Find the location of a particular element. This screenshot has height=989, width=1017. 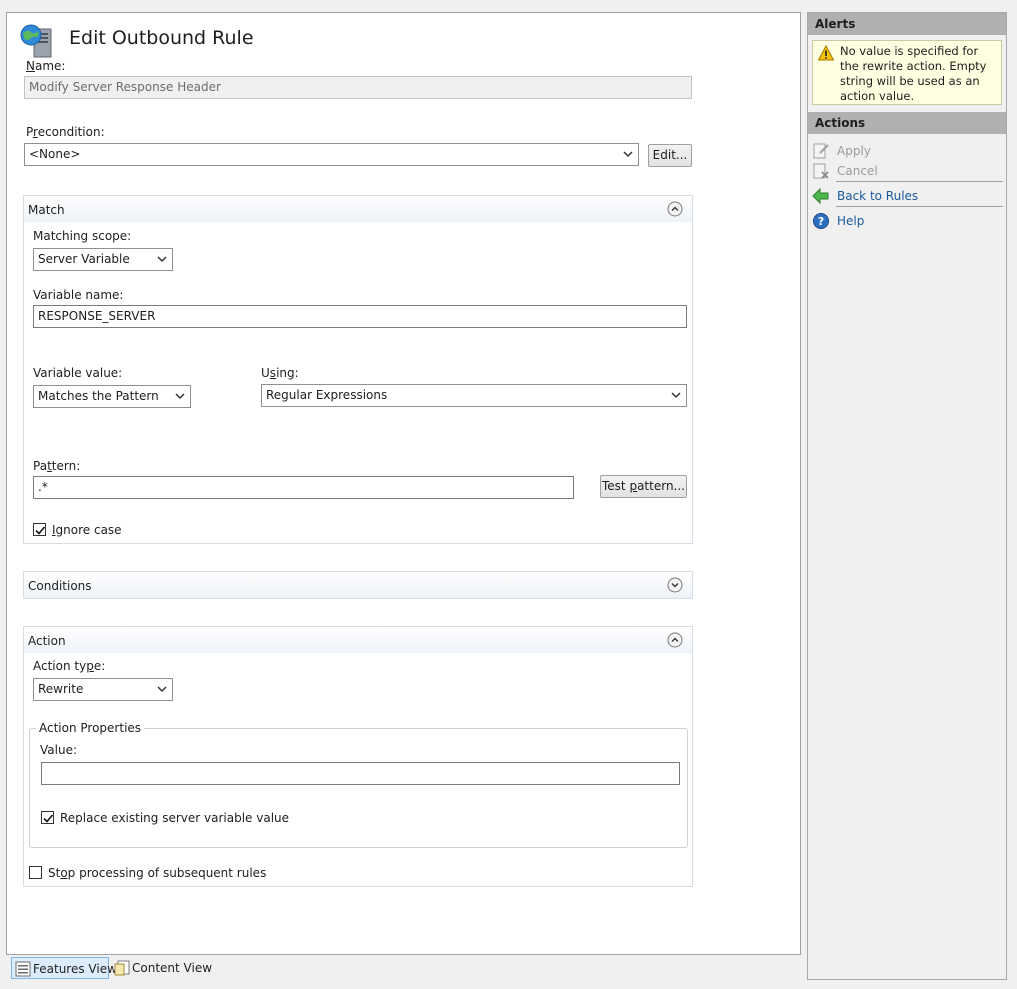

apply-action: Apply is located at coordinates (907, 151).